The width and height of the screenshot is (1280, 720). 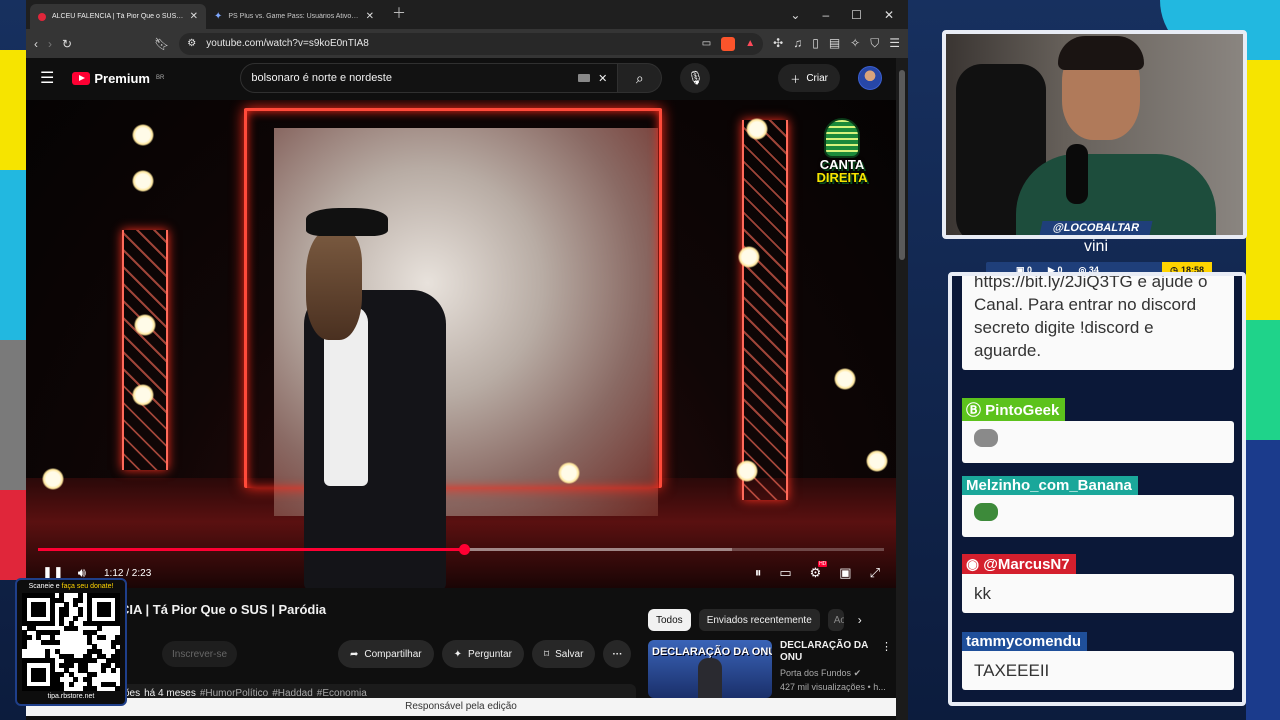 What do you see at coordinates (464, 549) in the screenshot?
I see `scrubber-handle` at bounding box center [464, 549].